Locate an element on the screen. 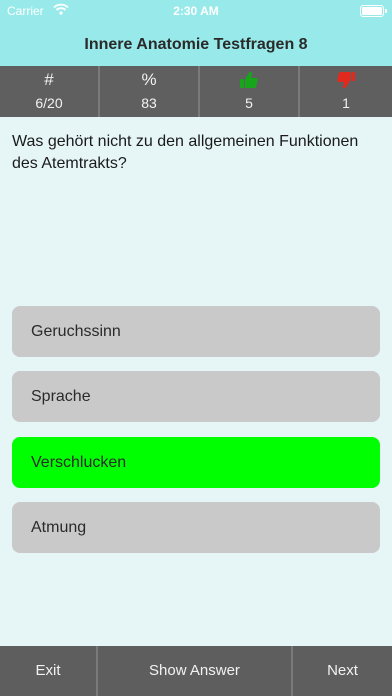 The image size is (392, 696). stat-percent: % 83 is located at coordinates (150, 91).